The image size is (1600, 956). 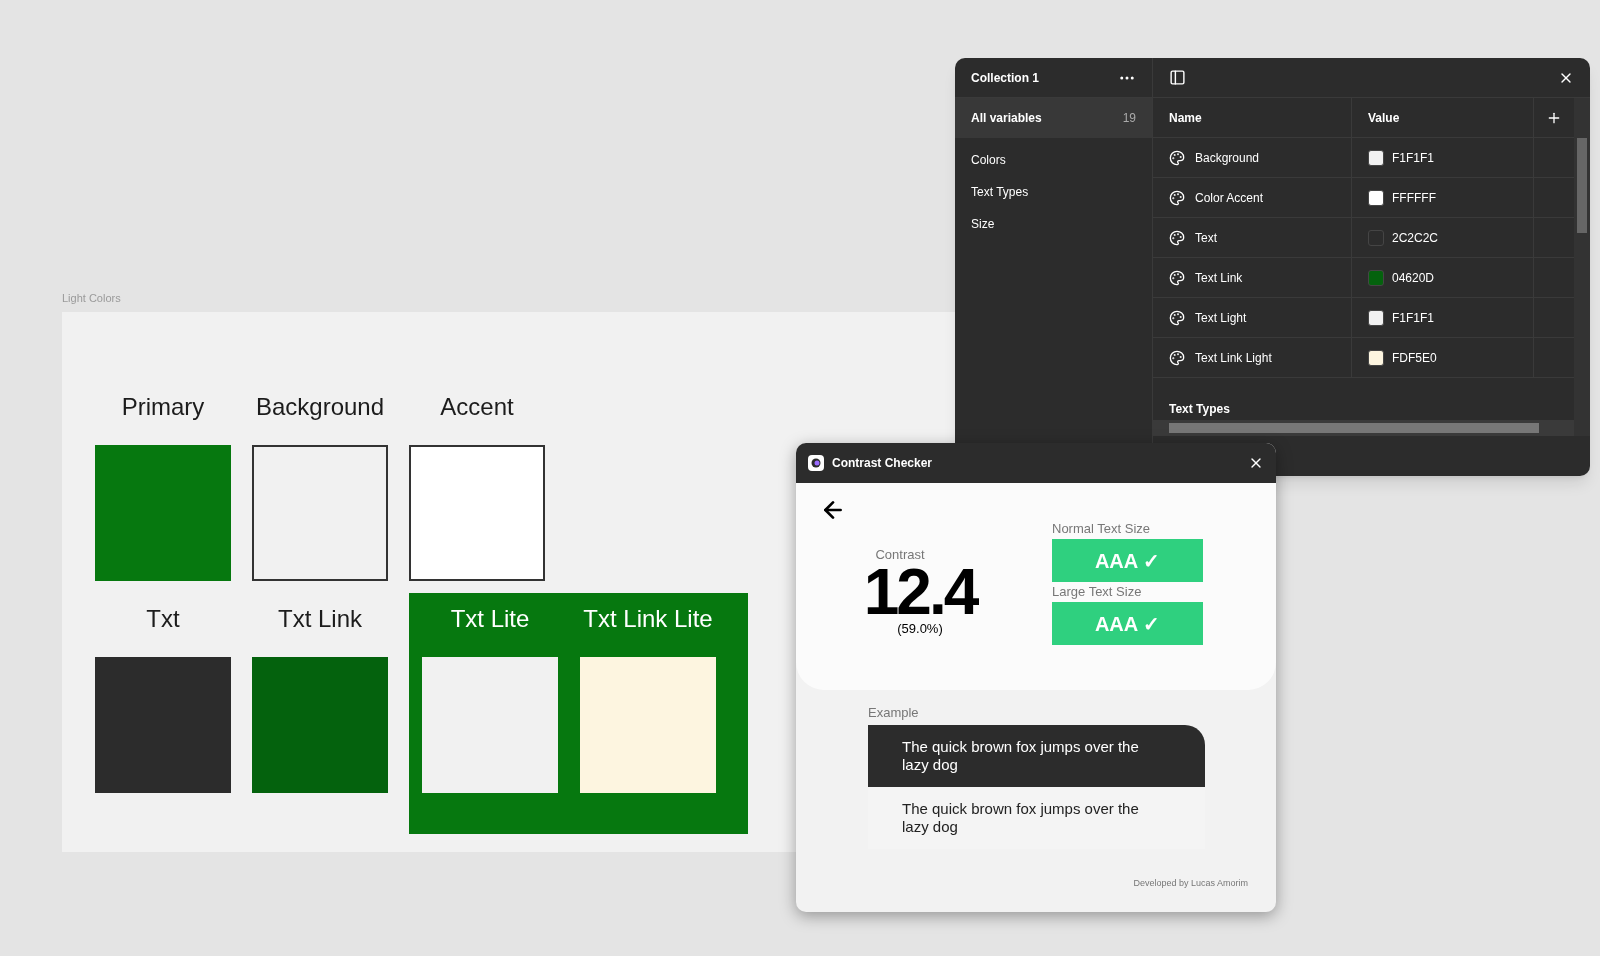 What do you see at coordinates (1414, 197) in the screenshot?
I see `variable-value: FFFFFF` at bounding box center [1414, 197].